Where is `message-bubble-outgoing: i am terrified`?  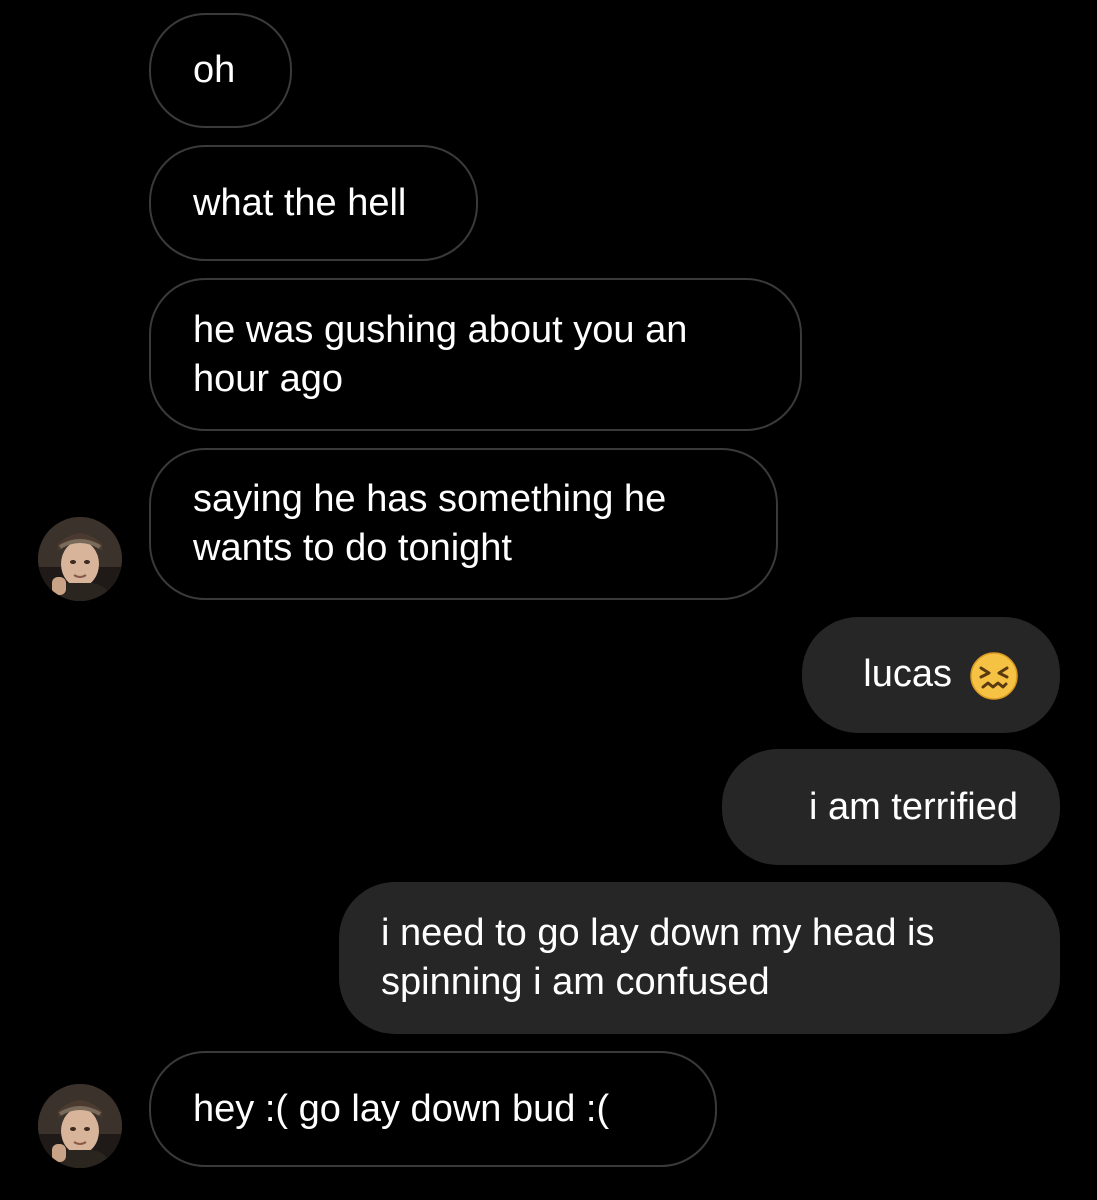 message-bubble-outgoing: i am terrified is located at coordinates (891, 807).